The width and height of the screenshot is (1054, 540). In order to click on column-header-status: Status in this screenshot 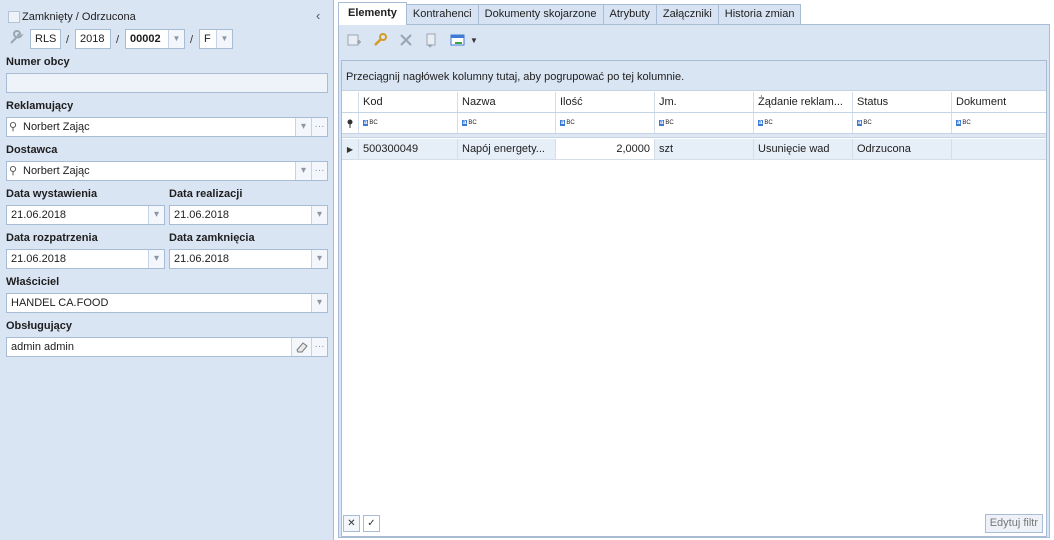, I will do `click(902, 102)`.